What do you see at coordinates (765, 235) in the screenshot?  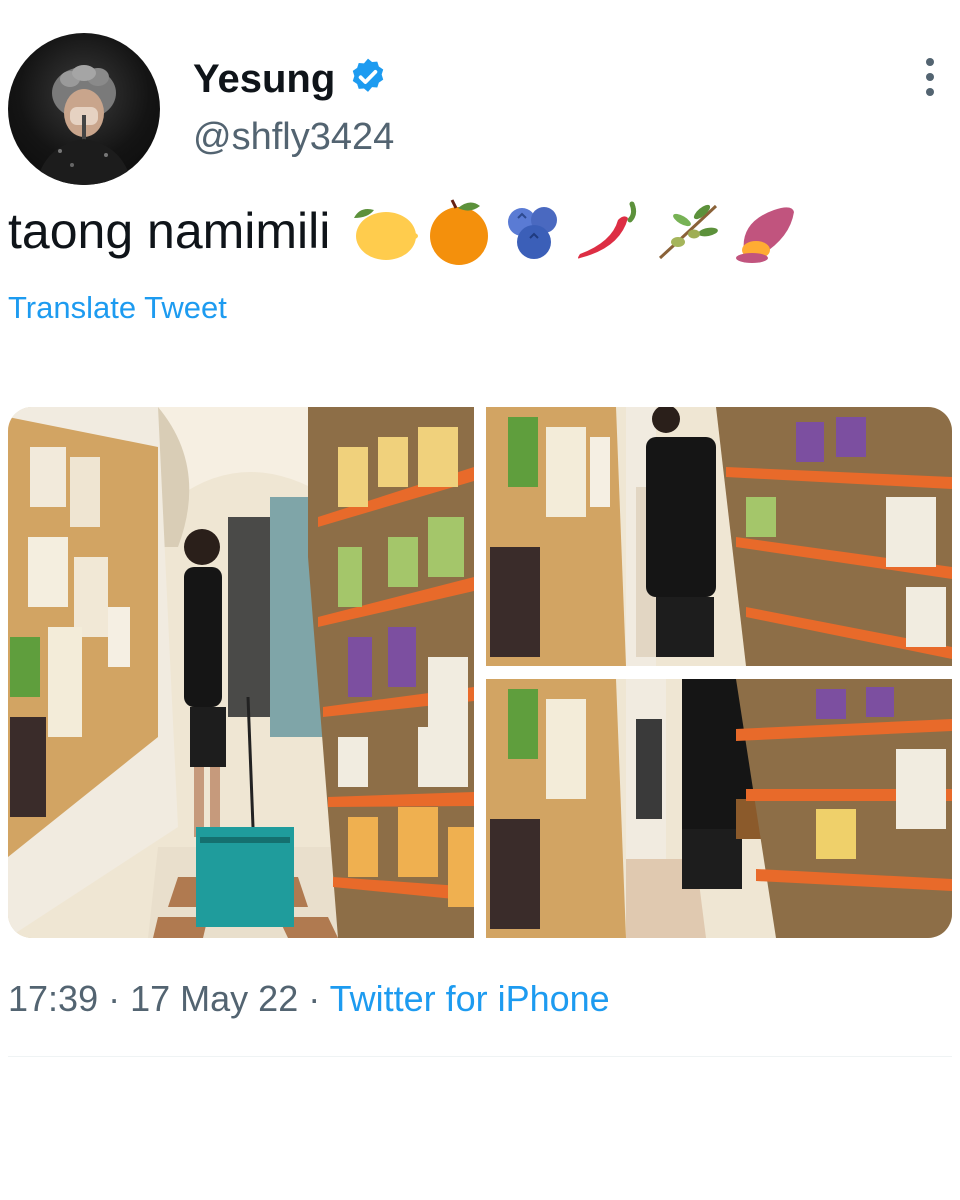 I see `sweet-potato-emoji` at bounding box center [765, 235].